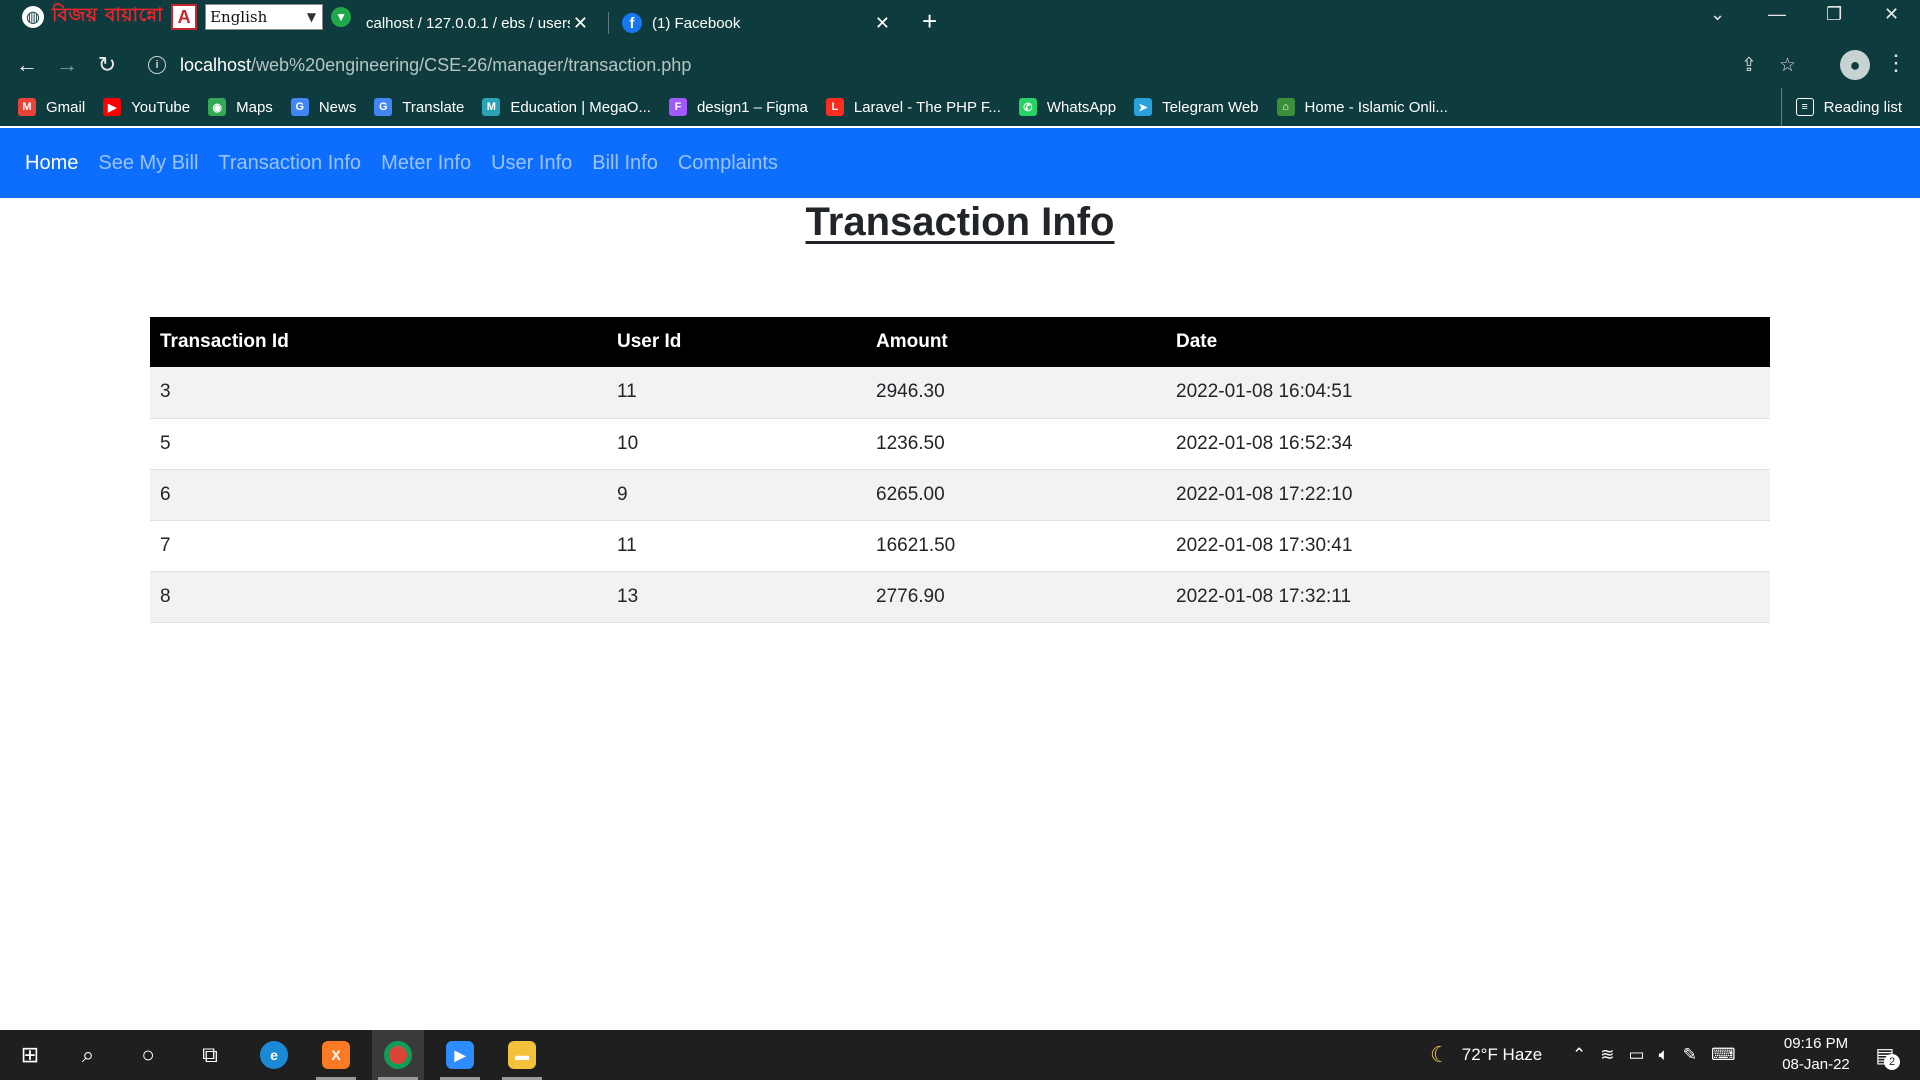  Describe the element at coordinates (480, 23) in the screenshot. I see `tab-phpmyadmin: calhost / 127.0.0.1 / ebs / users ✕` at that location.